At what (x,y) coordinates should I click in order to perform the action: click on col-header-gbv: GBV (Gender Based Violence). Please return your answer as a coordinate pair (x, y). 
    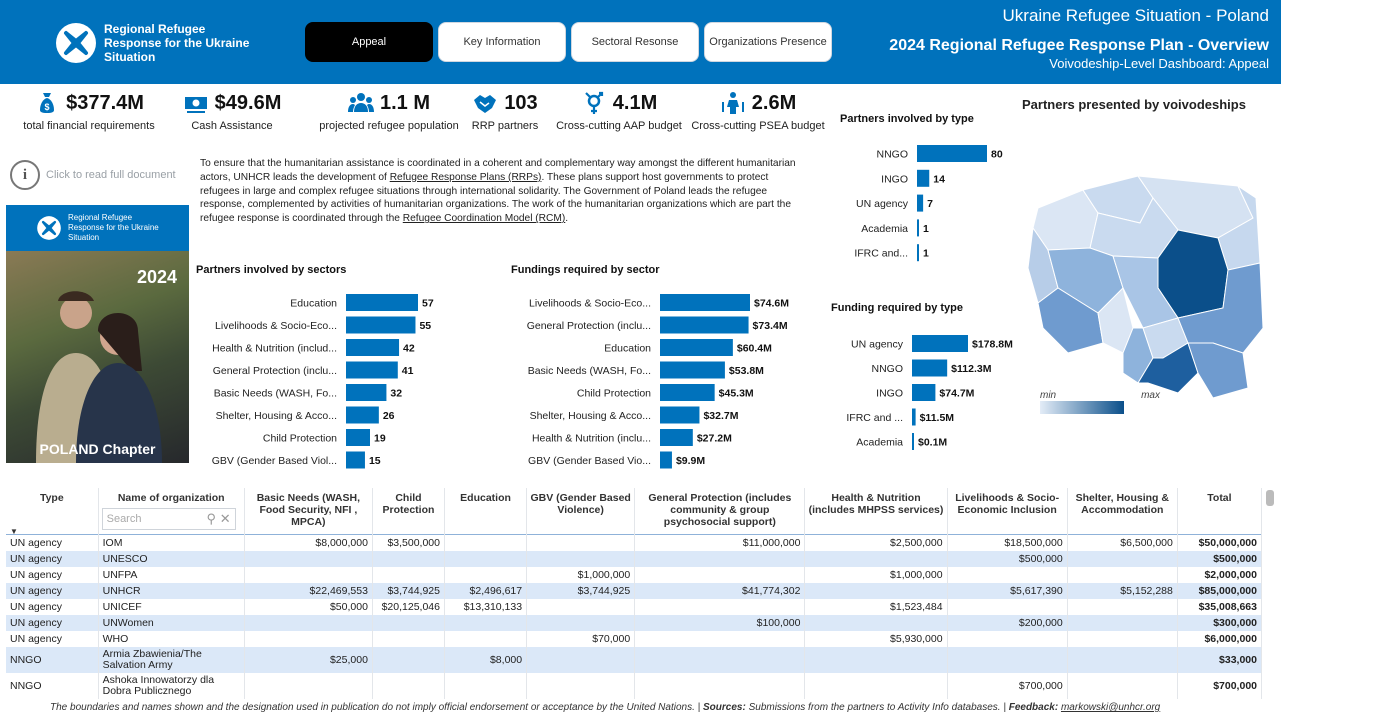
    Looking at the image, I should click on (581, 511).